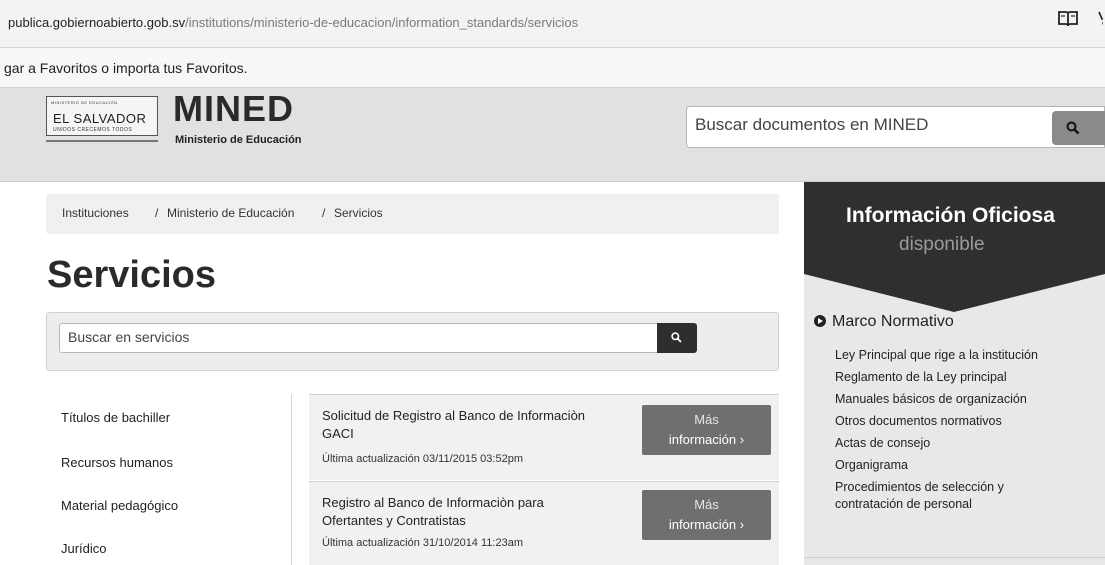 The image size is (1105, 565). What do you see at coordinates (338, 434) in the screenshot?
I see `service-name-cont: GACI` at bounding box center [338, 434].